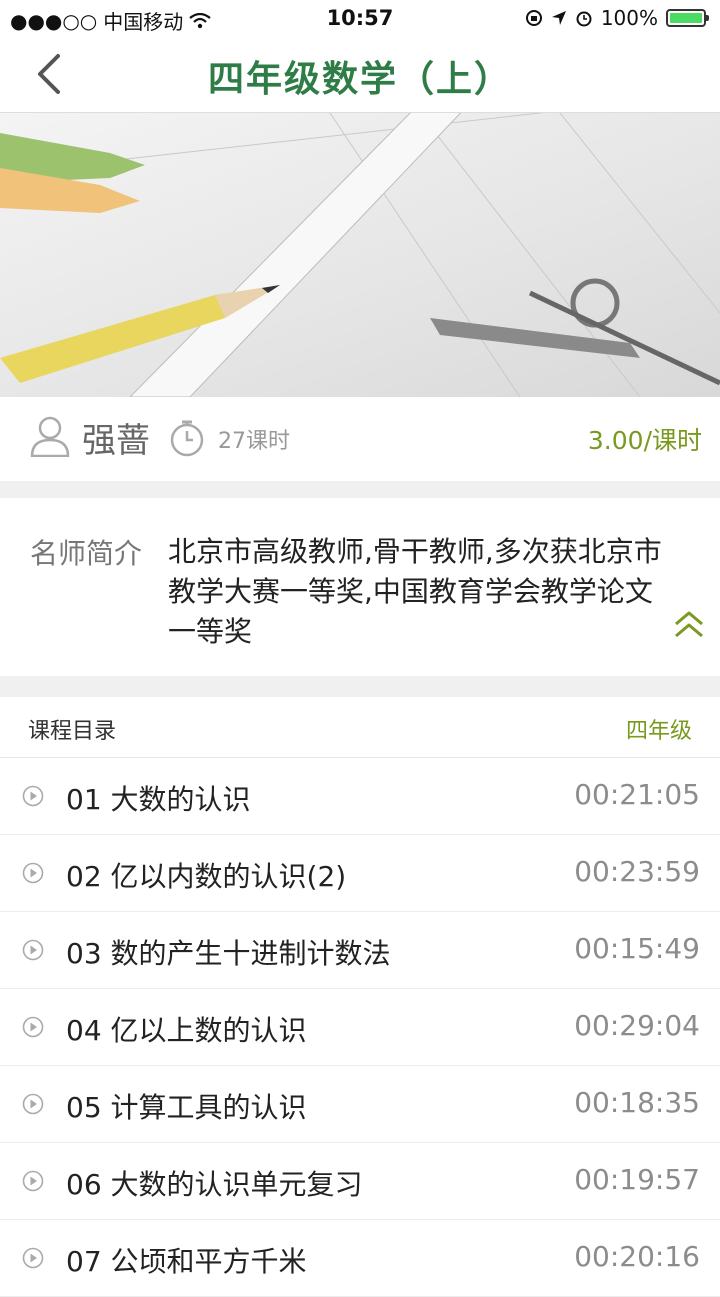 This screenshot has height=1297, width=720. Describe the element at coordinates (360, 796) in the screenshot. I see `lesson-item: 01 大数的认识 00:21:05` at that location.